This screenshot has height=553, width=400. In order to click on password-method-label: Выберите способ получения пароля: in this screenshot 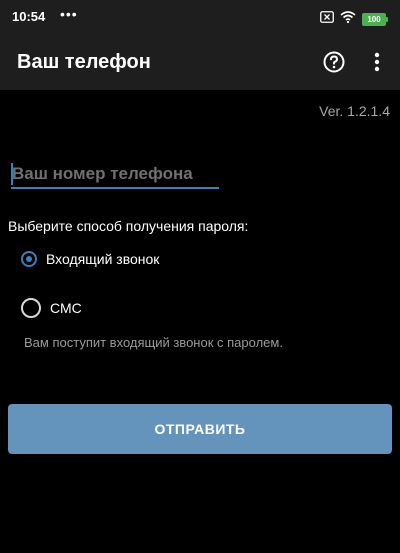, I will do `click(128, 226)`.